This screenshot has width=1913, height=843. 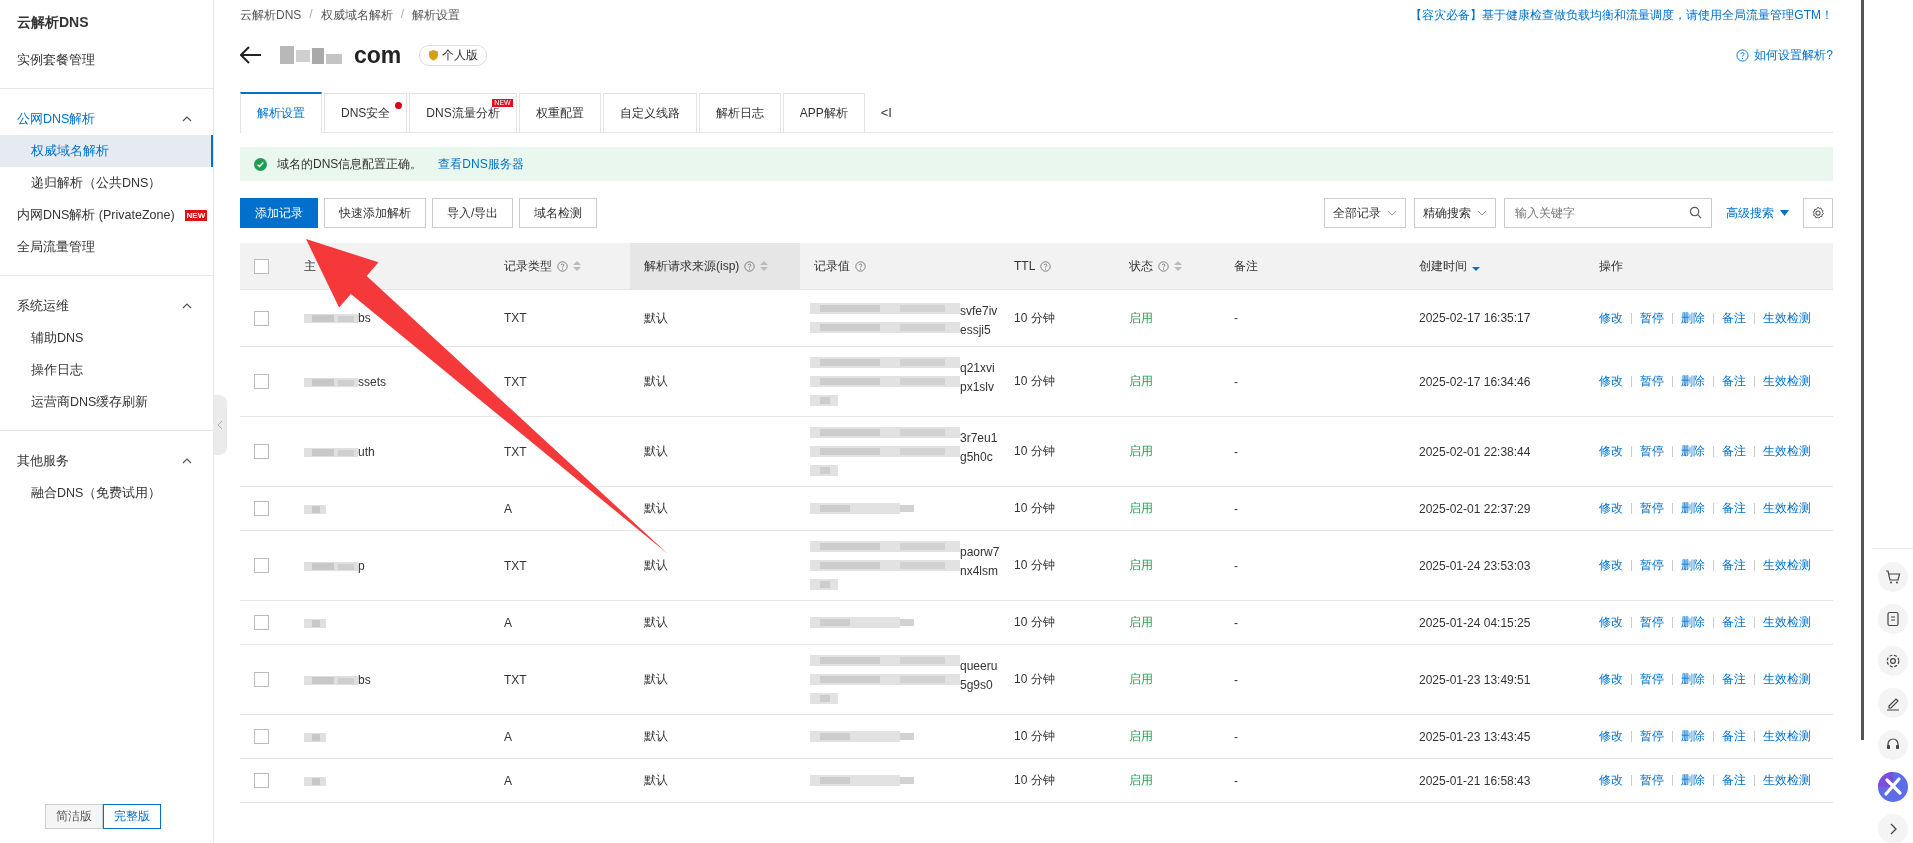 What do you see at coordinates (96, 493) in the screenshot?
I see `sidebar-item: 融合DNS（免费试用）` at bounding box center [96, 493].